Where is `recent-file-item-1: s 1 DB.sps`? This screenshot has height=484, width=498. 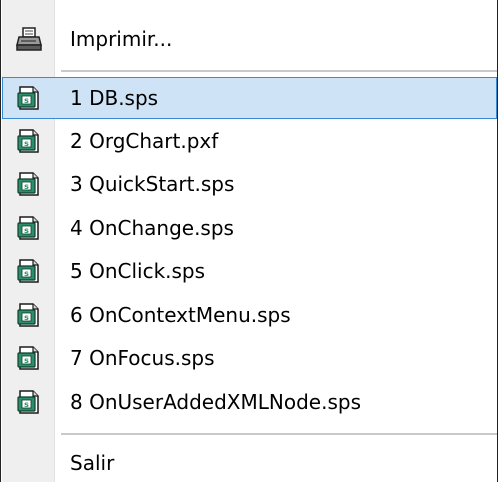 recent-file-item-1: s 1 DB.sps is located at coordinates (249, 98).